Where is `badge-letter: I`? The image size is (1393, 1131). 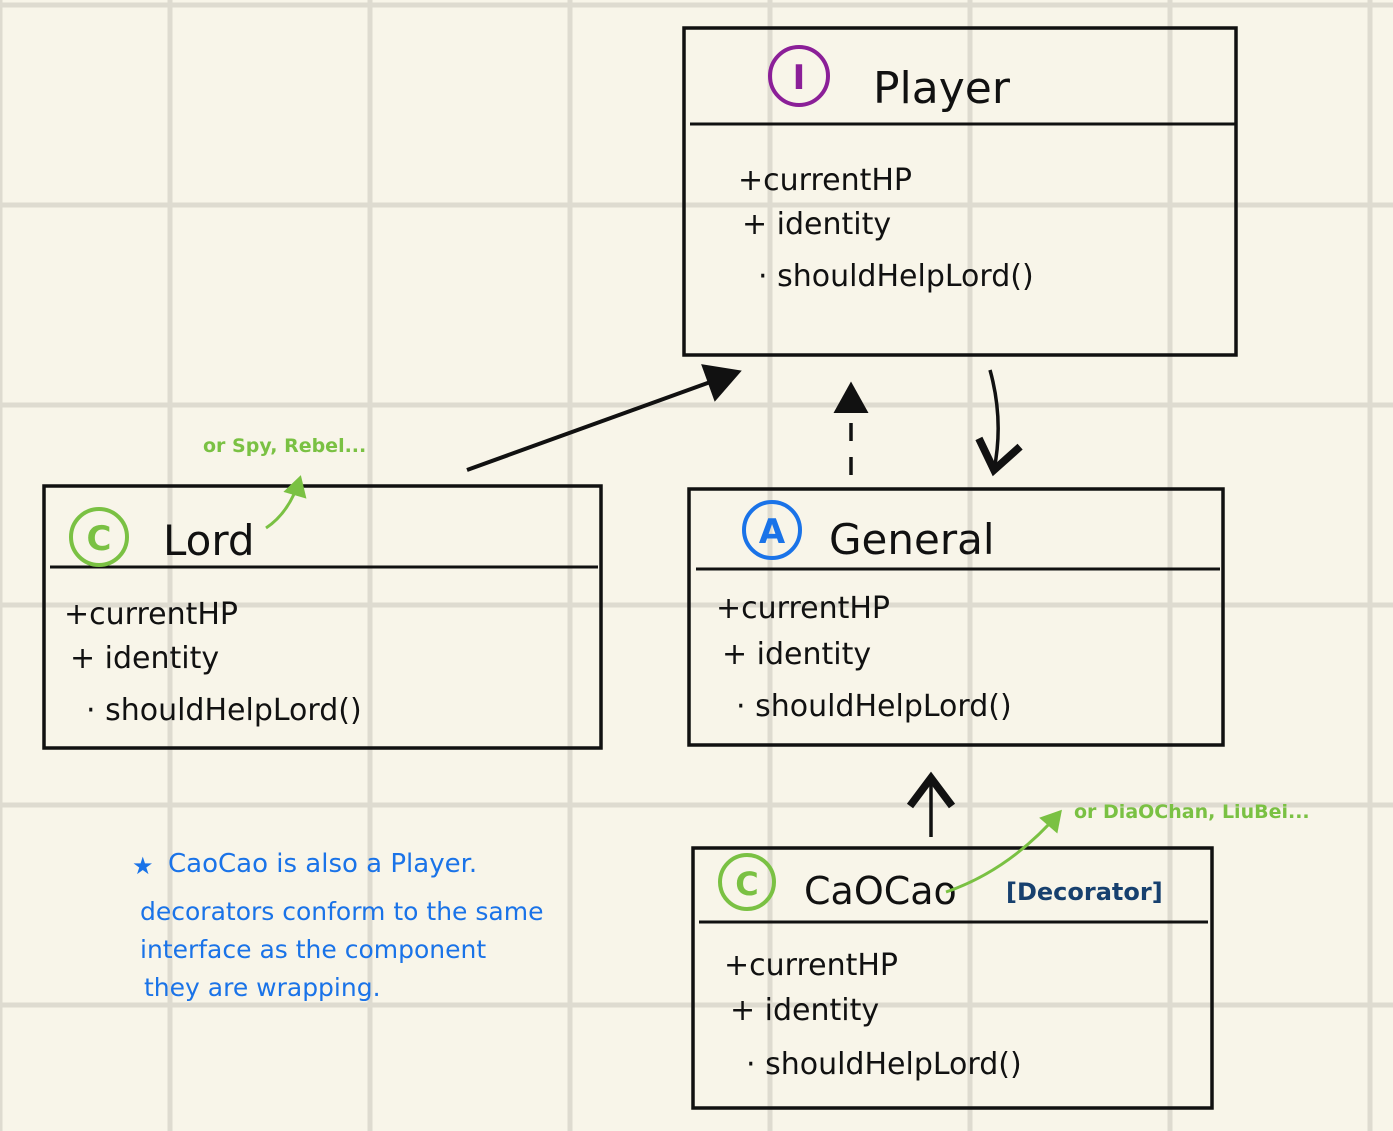
badge-letter: I is located at coordinates (799, 78).